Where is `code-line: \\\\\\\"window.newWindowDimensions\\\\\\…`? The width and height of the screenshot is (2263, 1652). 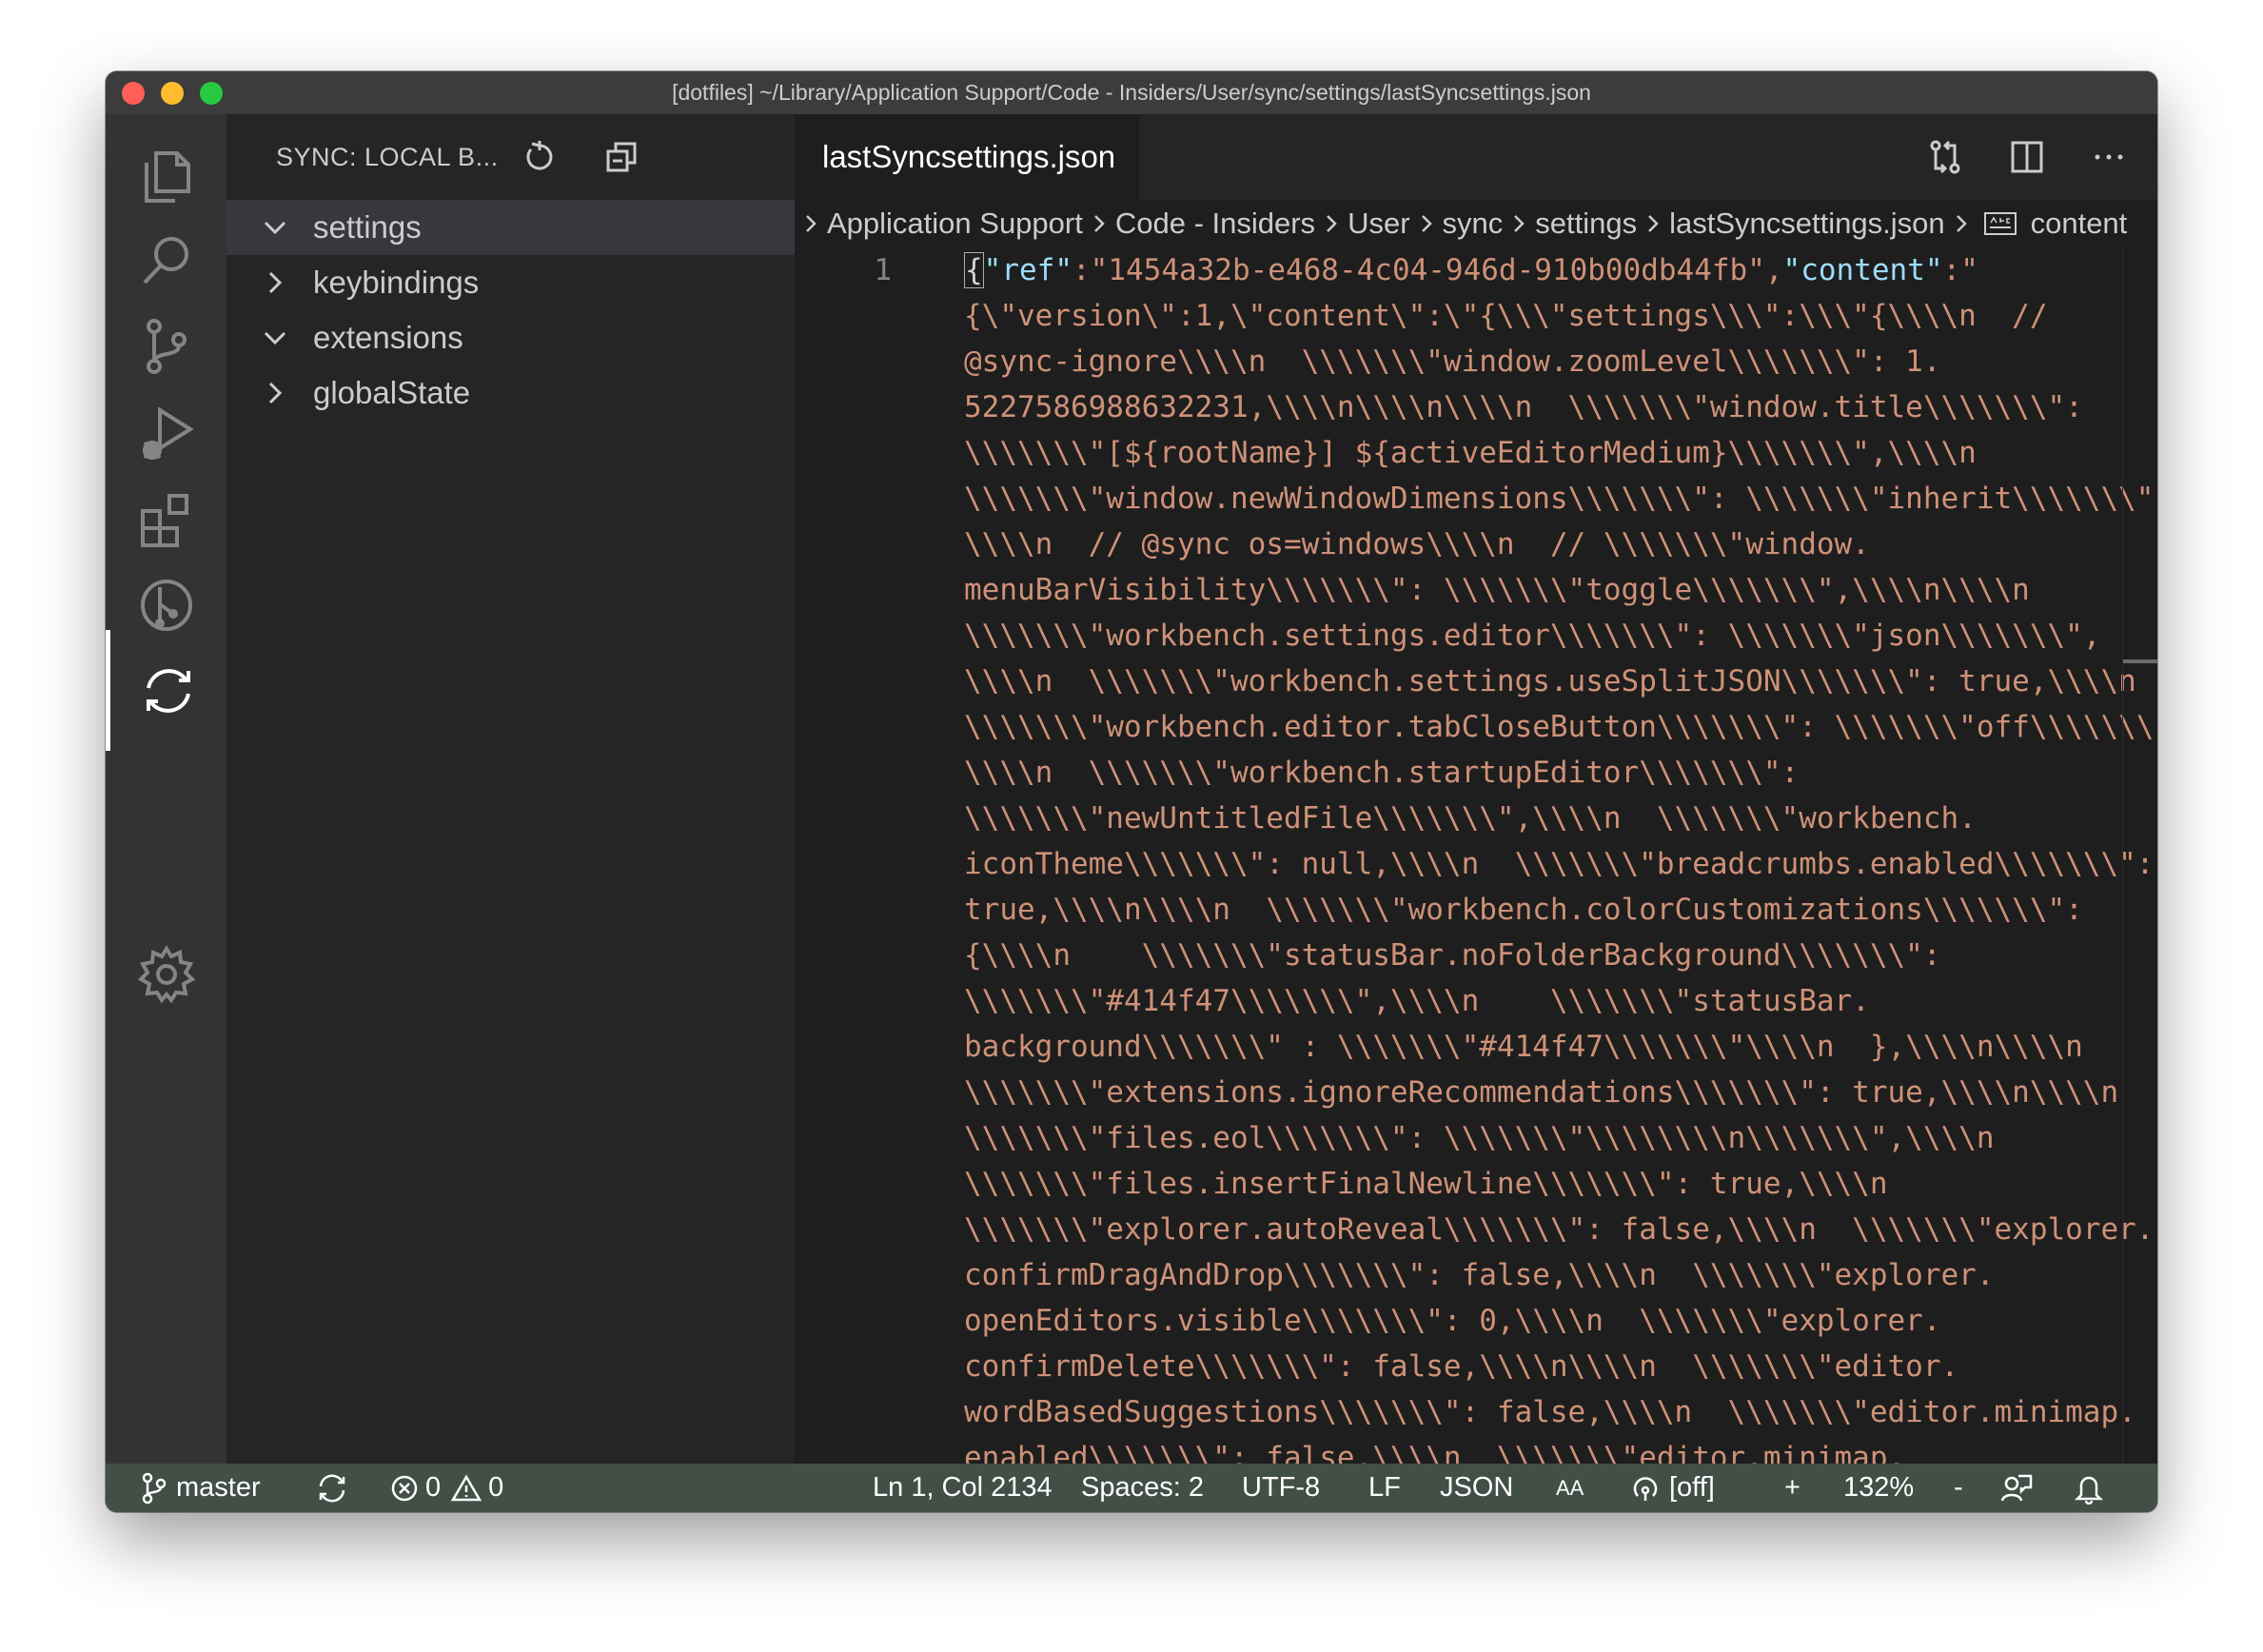 code-line: \\\\\\\"window.newWindowDimensions\\\\\\… is located at coordinates (1560, 499).